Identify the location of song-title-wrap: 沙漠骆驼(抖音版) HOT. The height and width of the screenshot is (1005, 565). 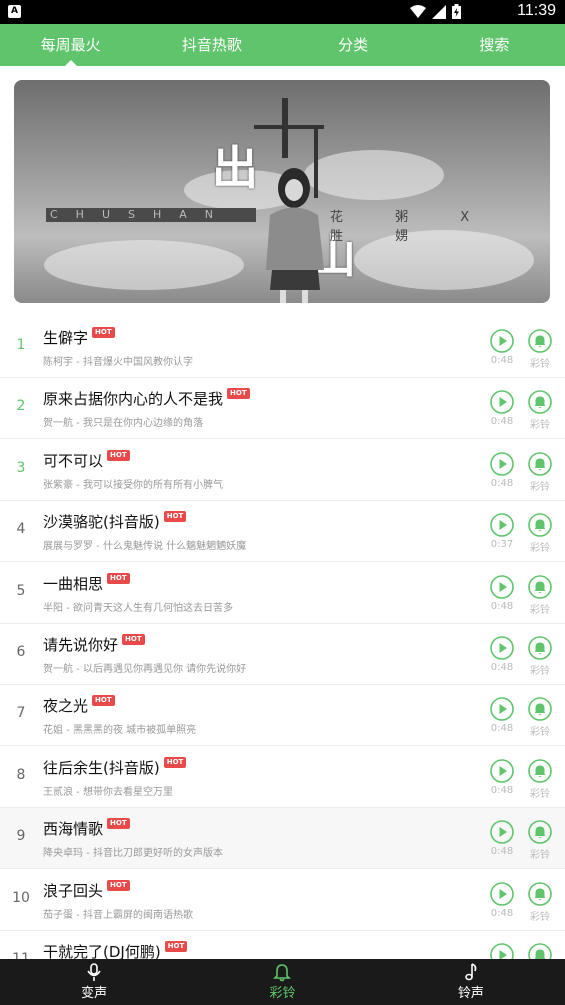
(115, 521).